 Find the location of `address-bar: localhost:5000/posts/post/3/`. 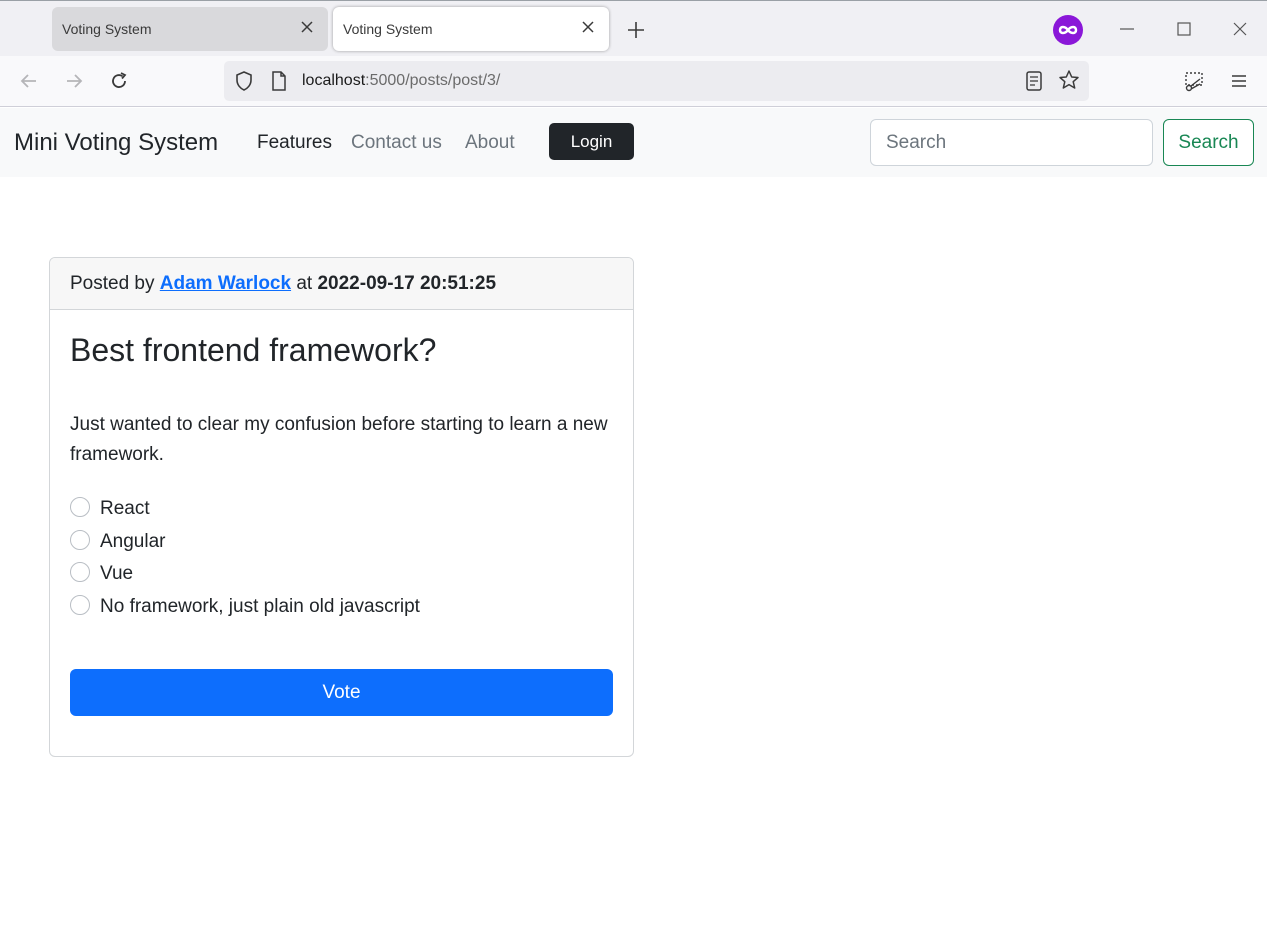

address-bar: localhost:5000/posts/post/3/ is located at coordinates (656, 81).